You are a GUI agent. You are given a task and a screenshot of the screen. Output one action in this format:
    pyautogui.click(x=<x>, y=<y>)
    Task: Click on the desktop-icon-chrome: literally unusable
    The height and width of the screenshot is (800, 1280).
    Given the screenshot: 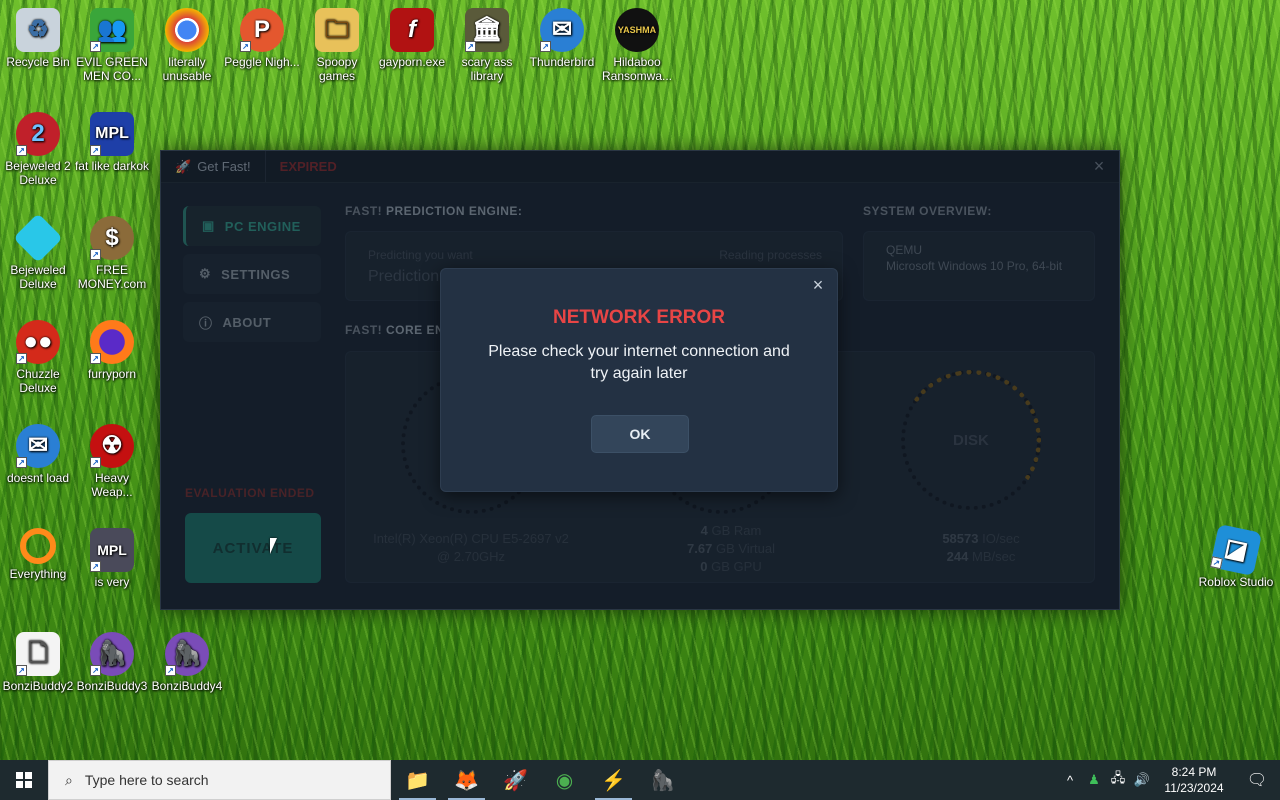 What is the action you would take?
    pyautogui.click(x=187, y=45)
    